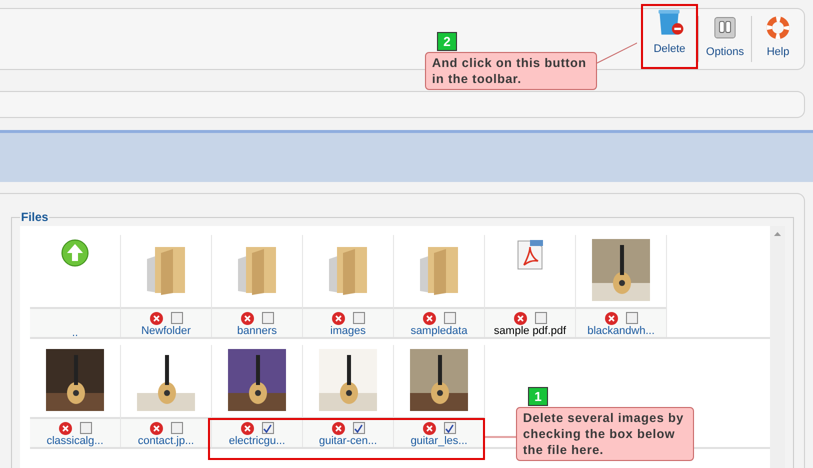 The image size is (813, 468). I want to click on help-button: Help, so click(778, 39).